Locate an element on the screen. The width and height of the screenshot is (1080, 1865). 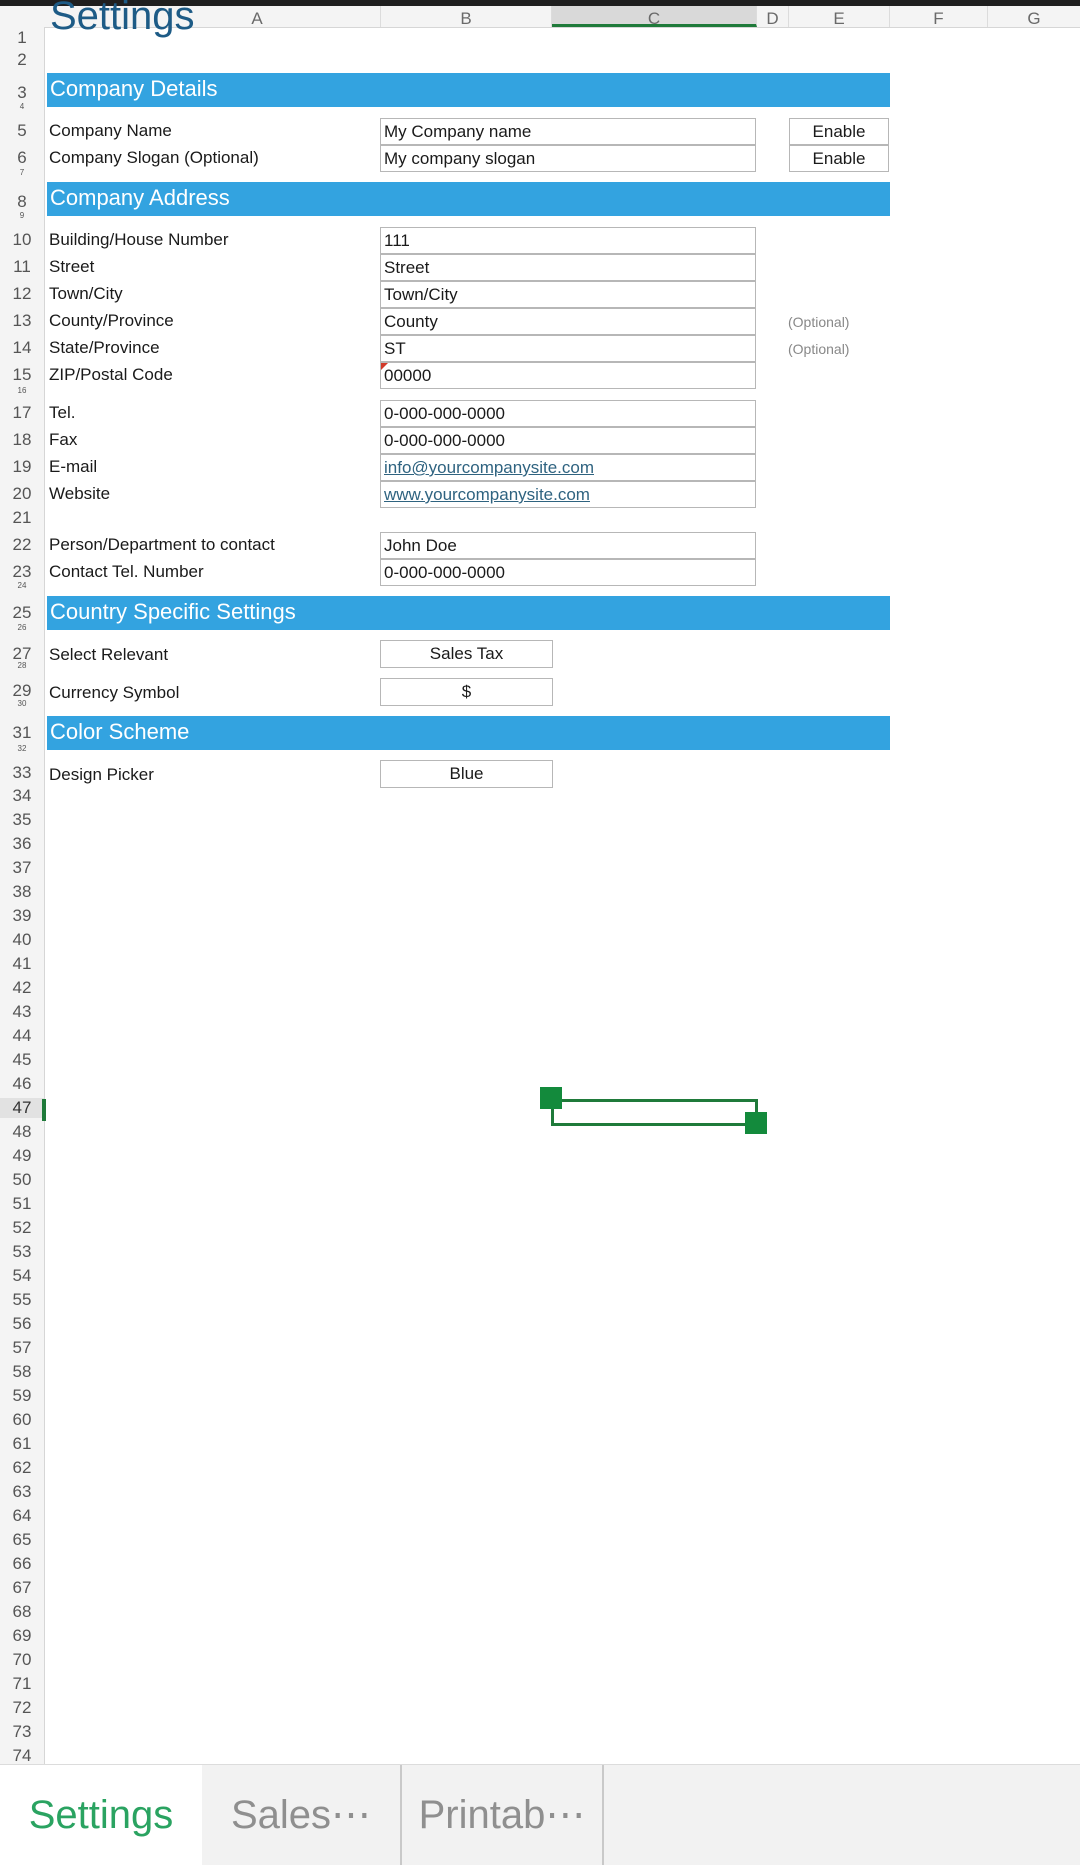
section-color-scheme: Color Scheme is located at coordinates (468, 733).